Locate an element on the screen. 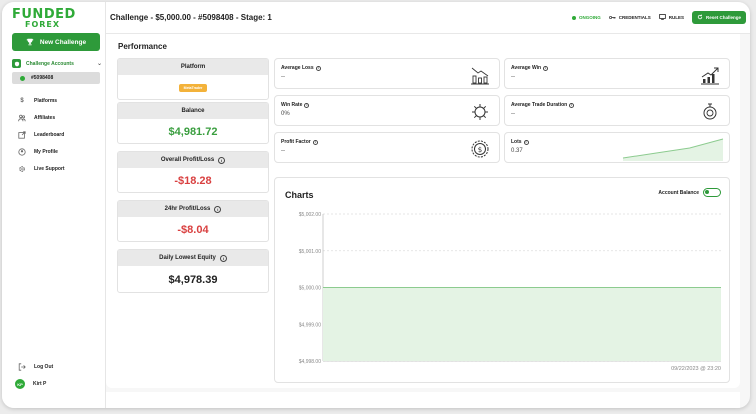 The width and height of the screenshot is (756, 414). performance-heading: Performance is located at coordinates (142, 46).